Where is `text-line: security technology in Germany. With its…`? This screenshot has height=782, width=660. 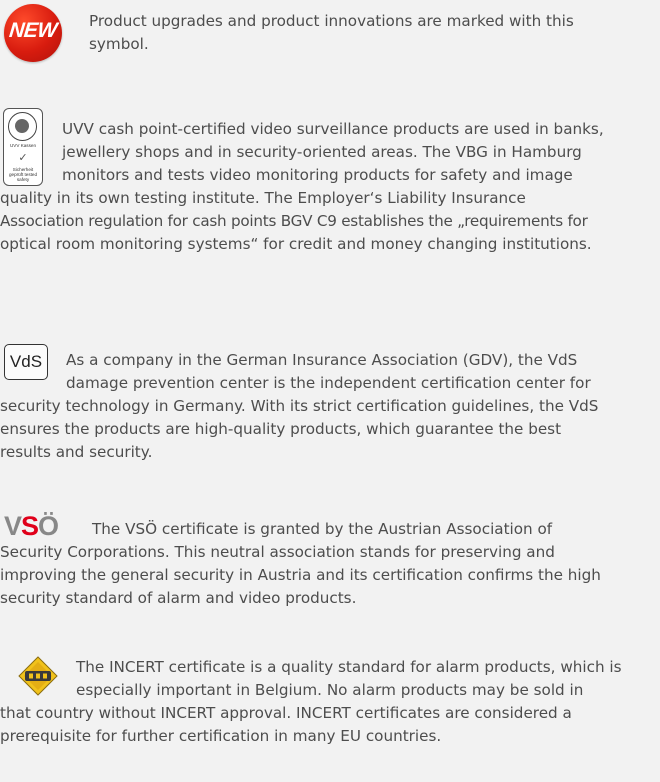 text-line: security technology in Germany. With its… is located at coordinates (299, 406).